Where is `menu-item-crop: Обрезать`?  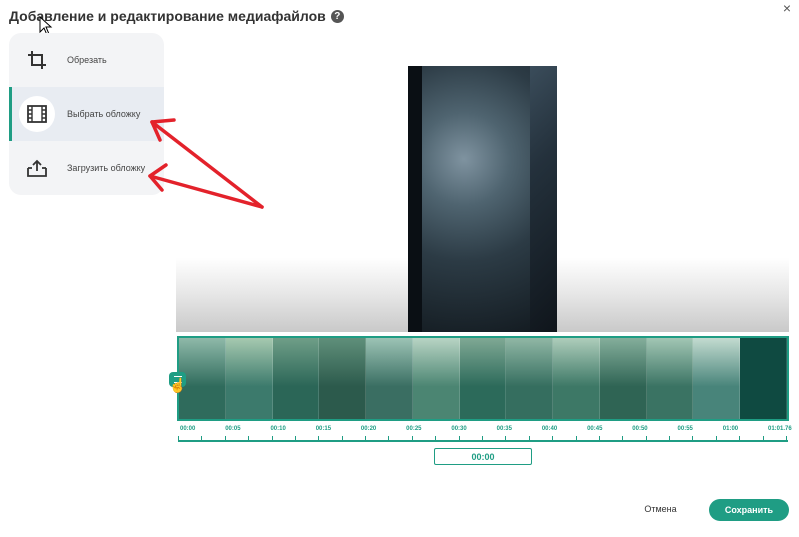
menu-item-crop: Обрезать is located at coordinates (86, 60).